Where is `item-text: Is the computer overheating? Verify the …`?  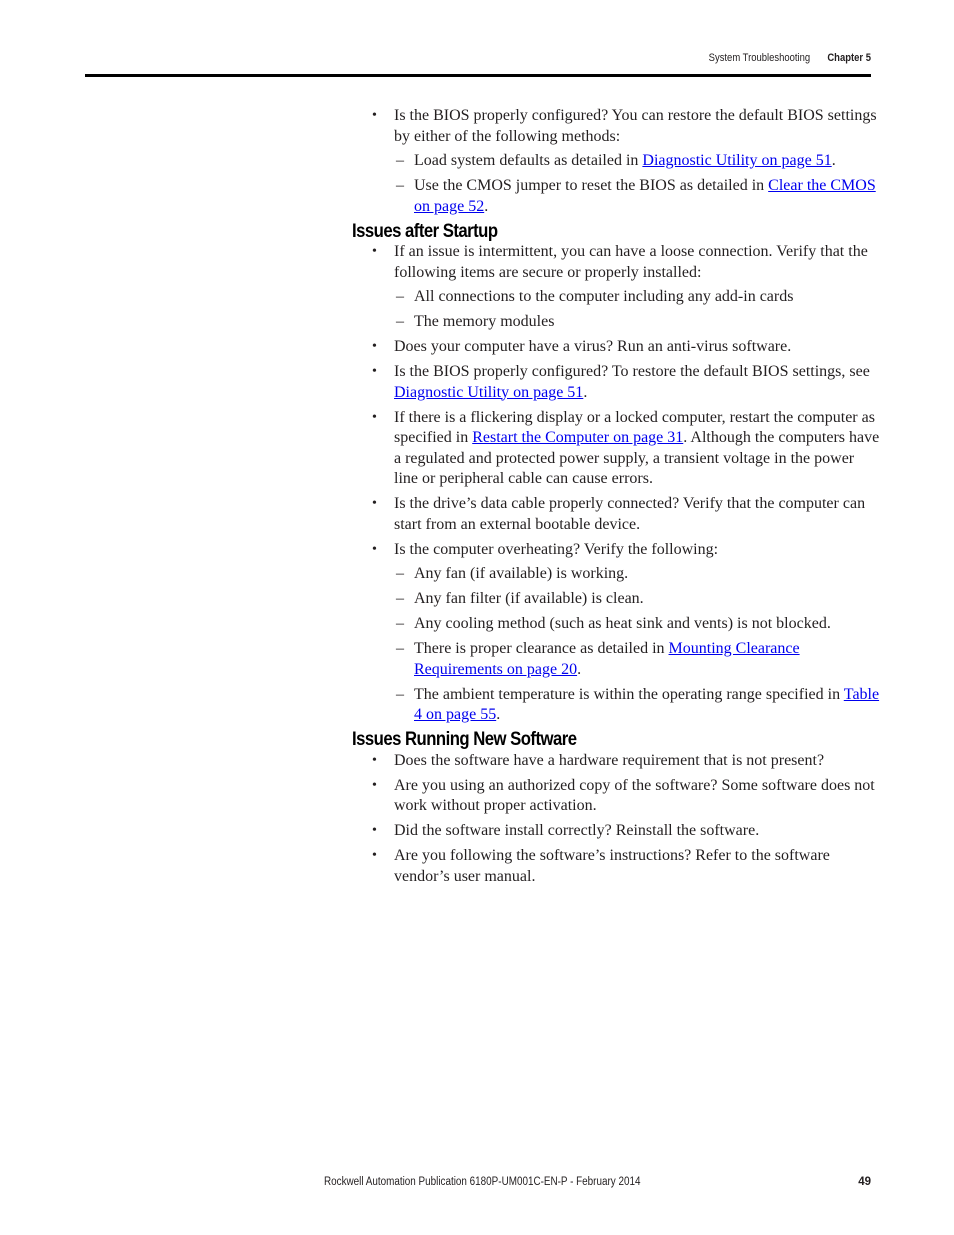 item-text: Is the computer overheating? Verify the … is located at coordinates (556, 549).